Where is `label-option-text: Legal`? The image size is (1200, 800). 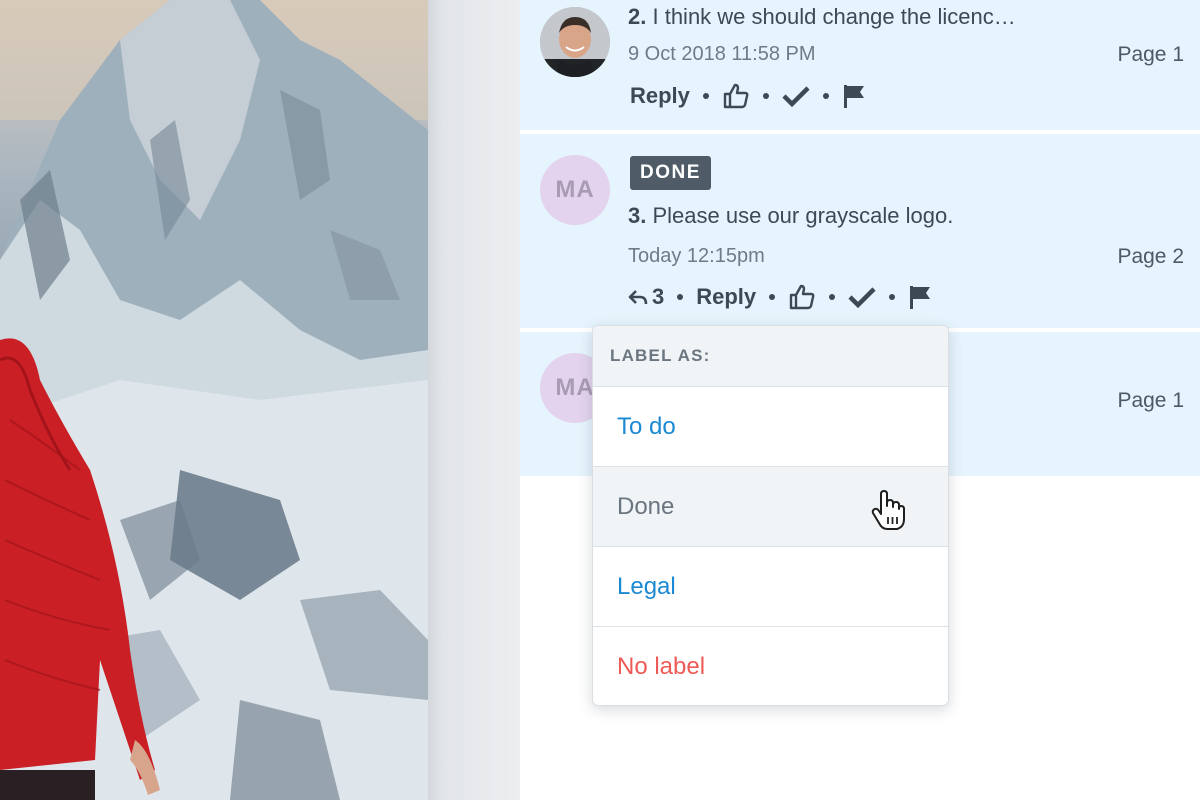
label-option-text: Legal is located at coordinates (646, 586).